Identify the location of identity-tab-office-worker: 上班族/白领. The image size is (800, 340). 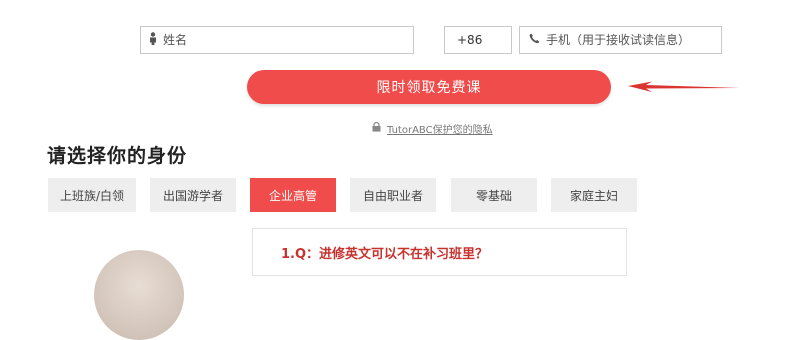
(92, 195).